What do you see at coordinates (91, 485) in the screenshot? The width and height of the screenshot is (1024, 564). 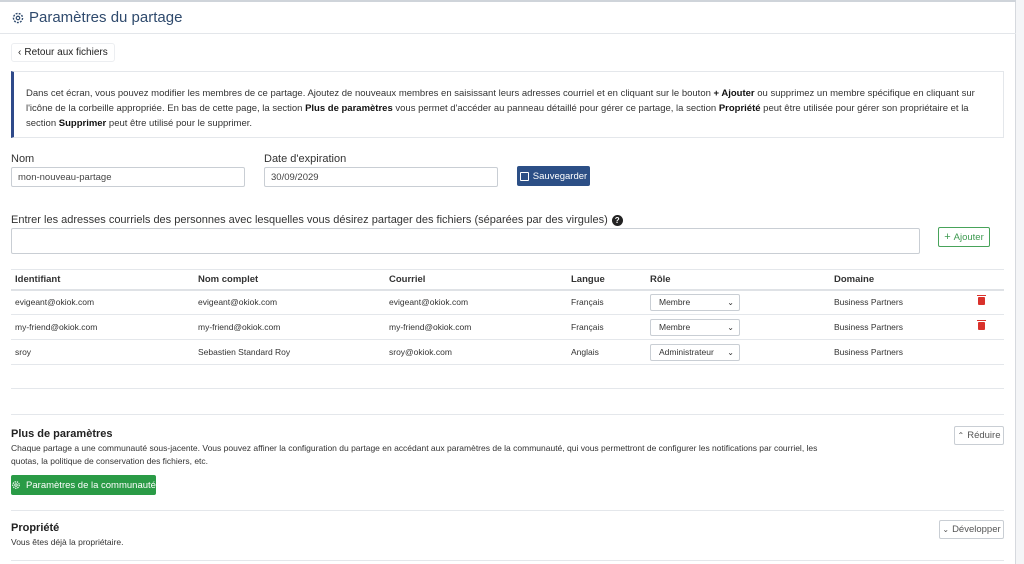 I see `community-button-label: Paramètres de la communauté` at bounding box center [91, 485].